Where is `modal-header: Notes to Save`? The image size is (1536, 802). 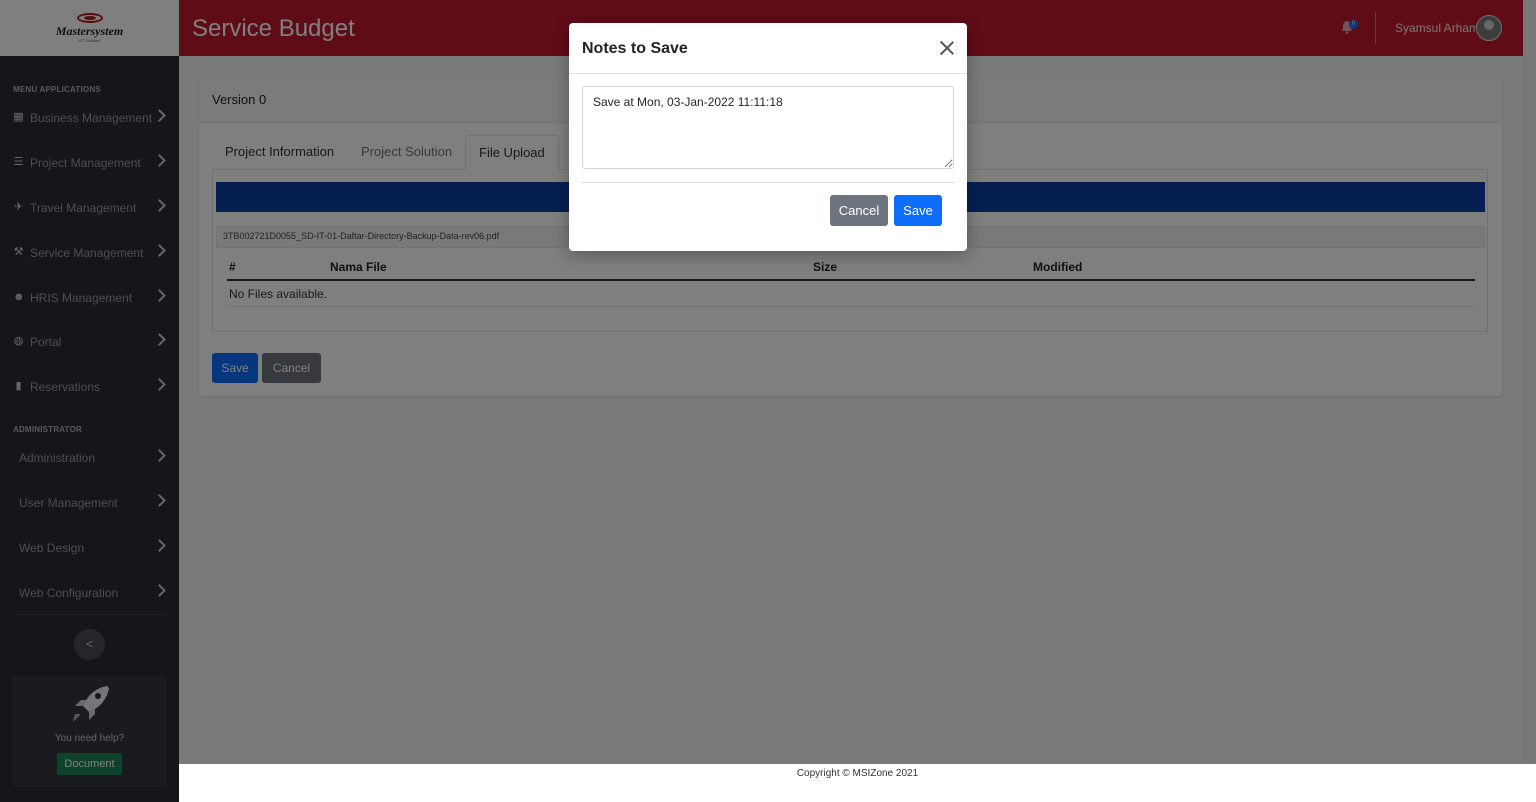
modal-header: Notes to Save is located at coordinates (768, 48).